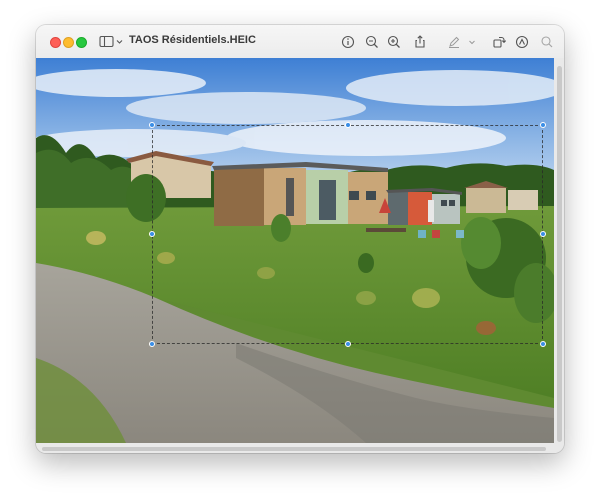 This screenshot has width=600, height=501. Describe the element at coordinates (348, 125) in the screenshot. I see `selection-handle-top` at that location.